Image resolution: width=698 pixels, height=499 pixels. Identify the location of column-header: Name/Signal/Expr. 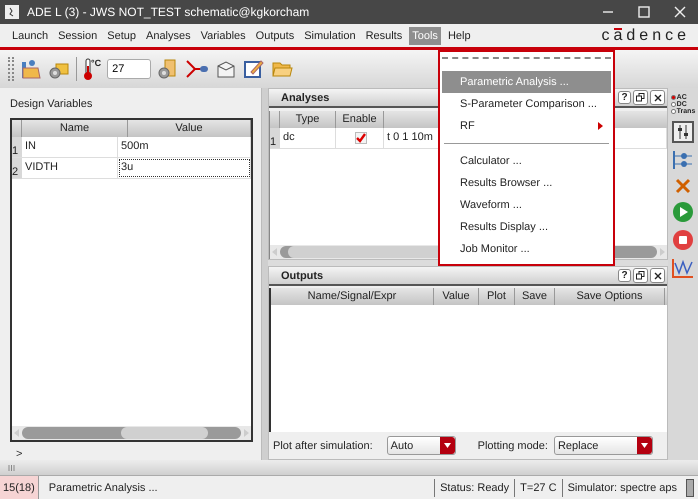
(352, 296).